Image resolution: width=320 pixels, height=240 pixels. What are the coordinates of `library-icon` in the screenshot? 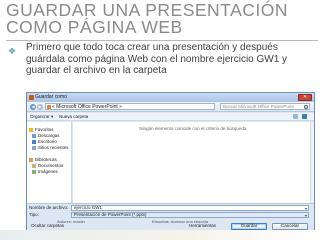 It's located at (31, 159).